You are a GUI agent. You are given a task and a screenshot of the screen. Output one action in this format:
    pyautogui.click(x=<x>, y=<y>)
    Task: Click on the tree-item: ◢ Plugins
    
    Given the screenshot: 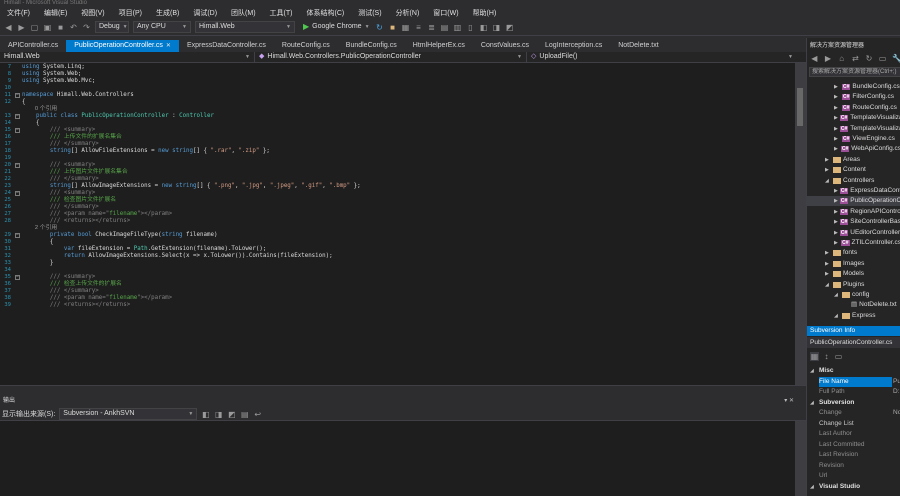 What is the action you would take?
    pyautogui.click(x=853, y=285)
    